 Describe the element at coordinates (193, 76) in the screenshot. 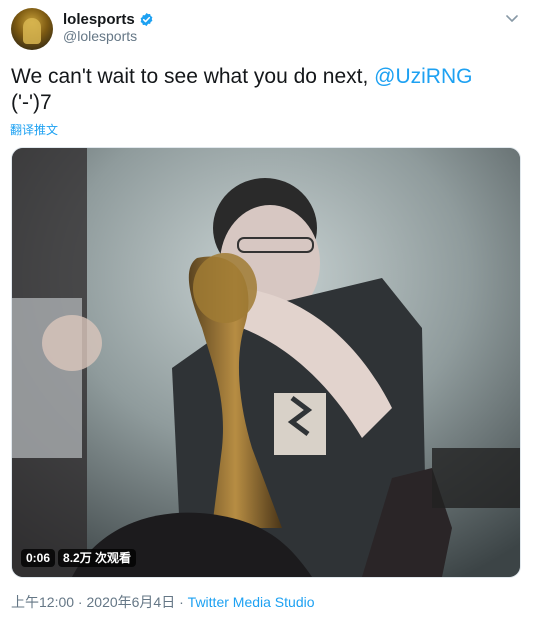

I see `tweet-text-body: We can't wait to see what you do next,` at that location.